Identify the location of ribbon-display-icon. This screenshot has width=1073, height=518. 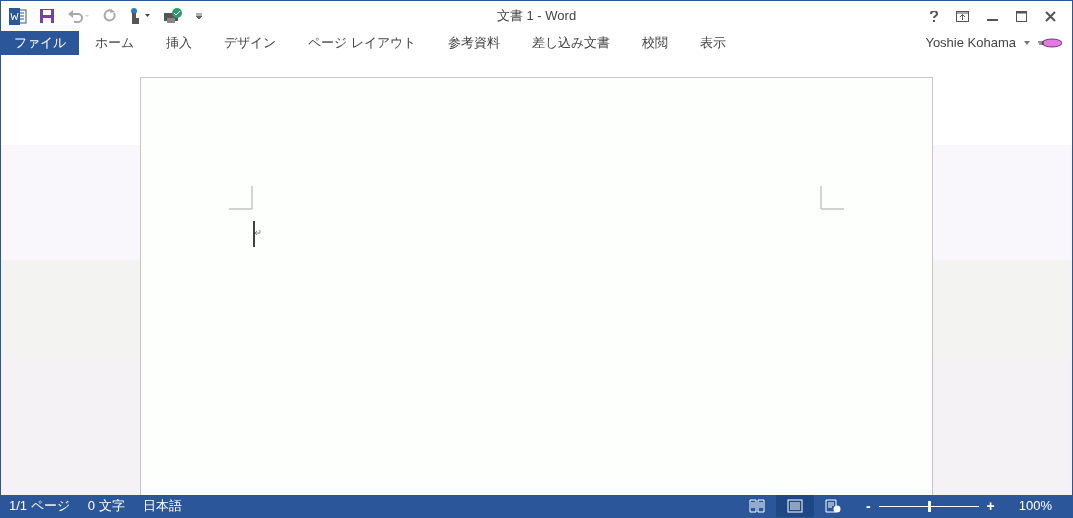
(962, 16).